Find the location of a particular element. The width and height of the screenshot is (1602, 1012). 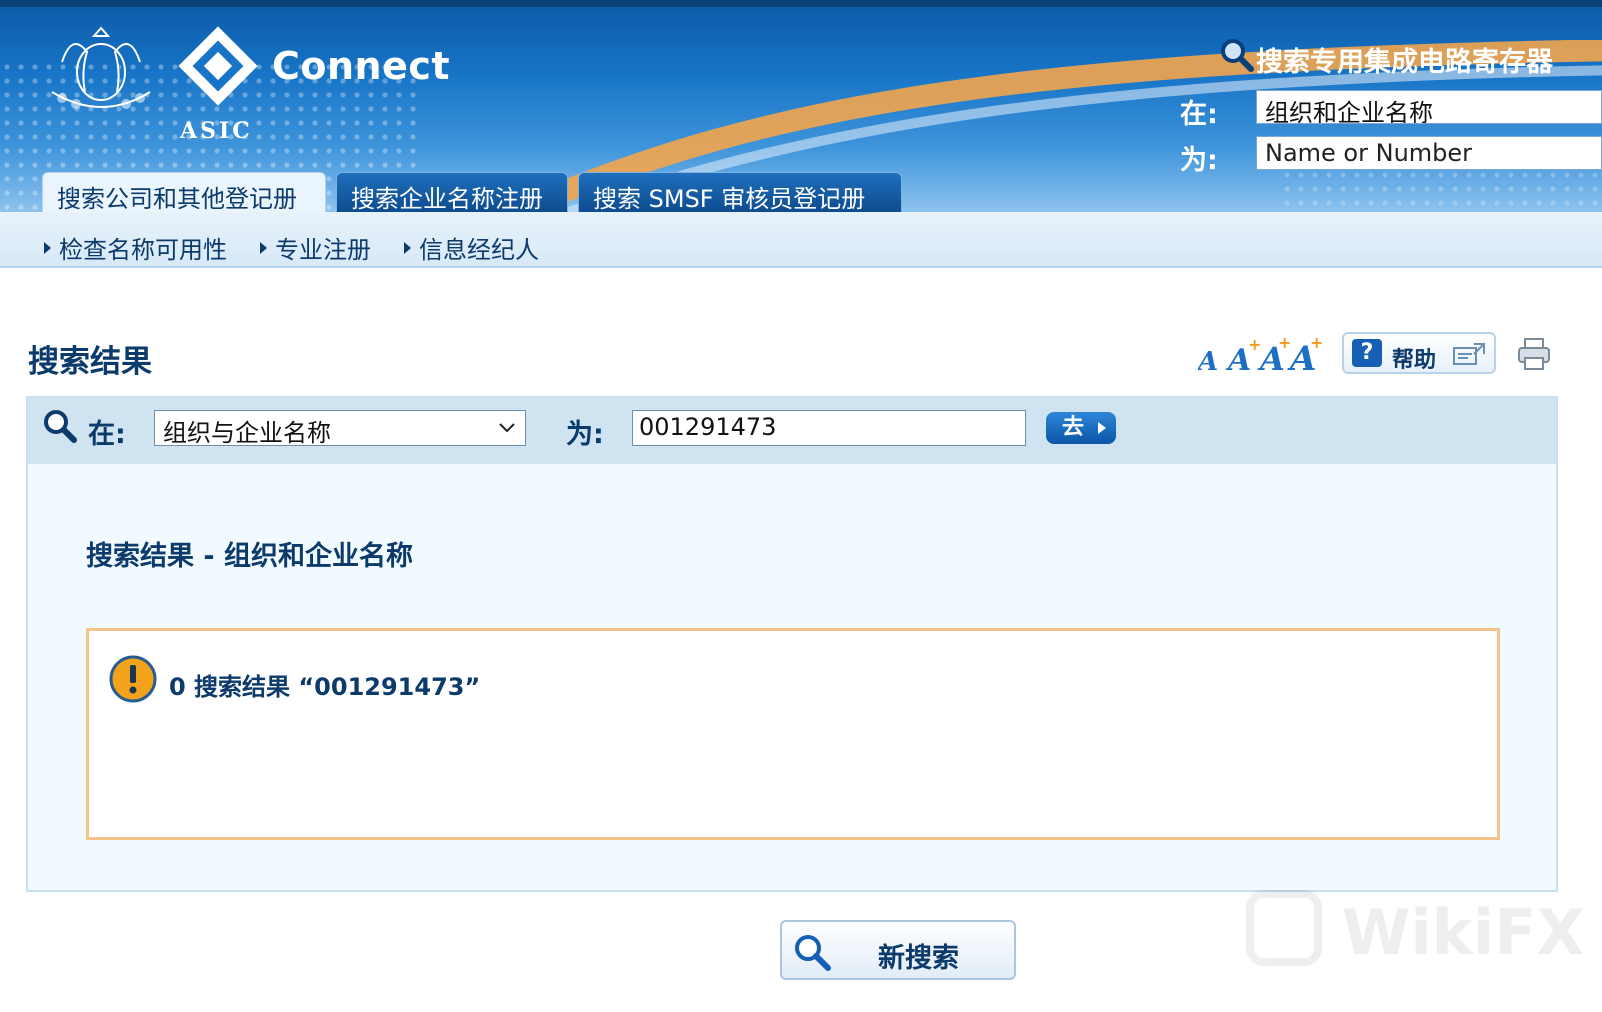

header-top-strip is located at coordinates (801, 3).